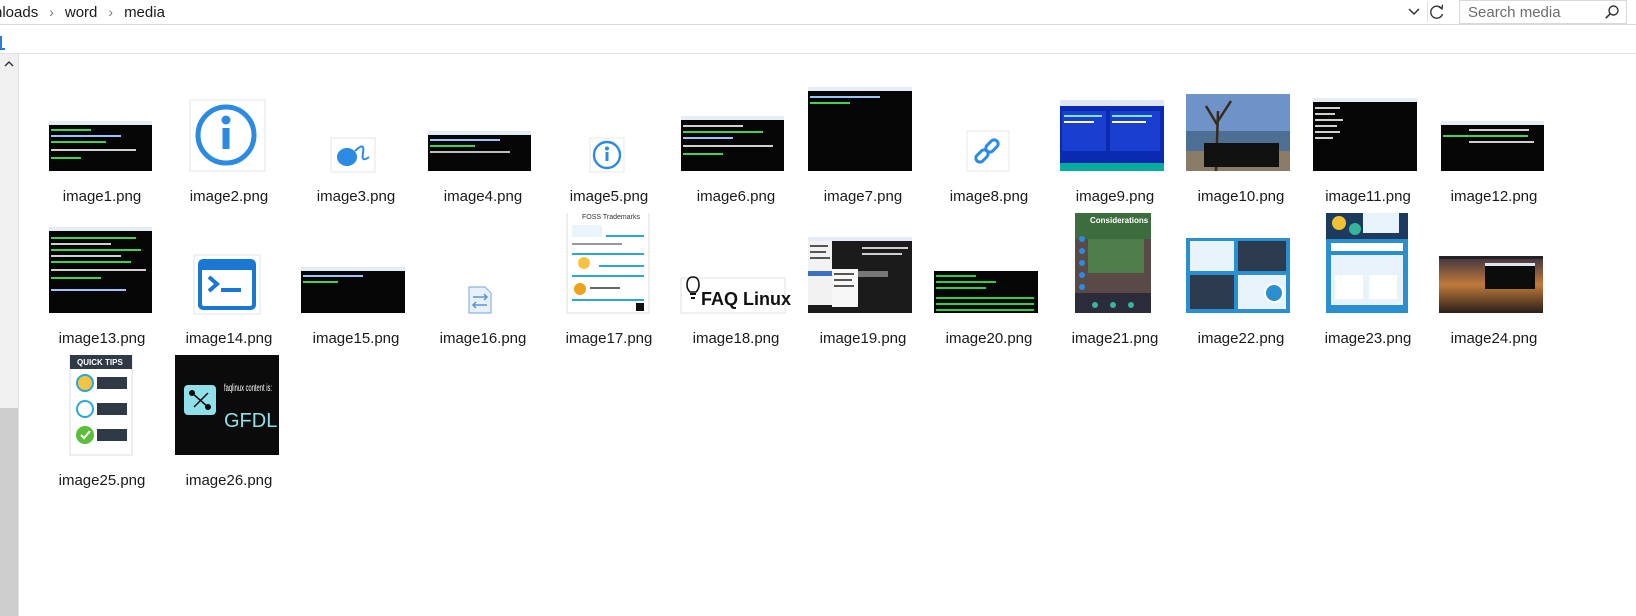 This screenshot has height=616, width=1636. I want to click on sunset-desktop-thumbnail, so click(1491, 284).